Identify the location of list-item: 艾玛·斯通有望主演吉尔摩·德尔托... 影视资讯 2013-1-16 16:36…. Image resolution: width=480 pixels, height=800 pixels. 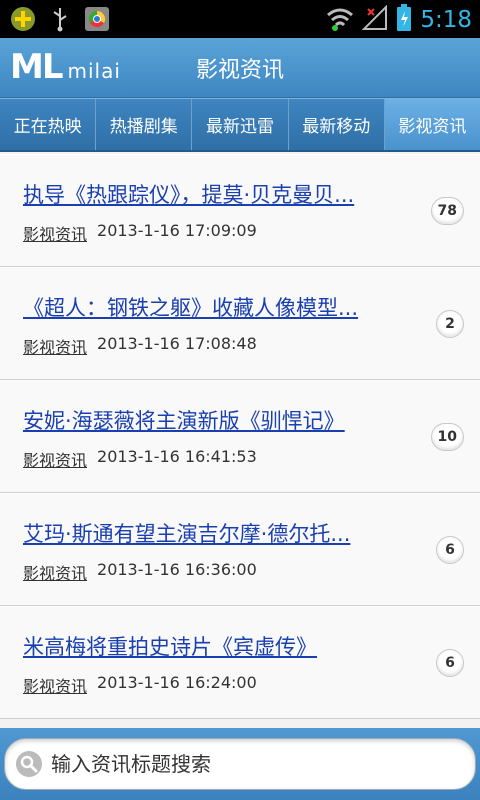
(240, 549).